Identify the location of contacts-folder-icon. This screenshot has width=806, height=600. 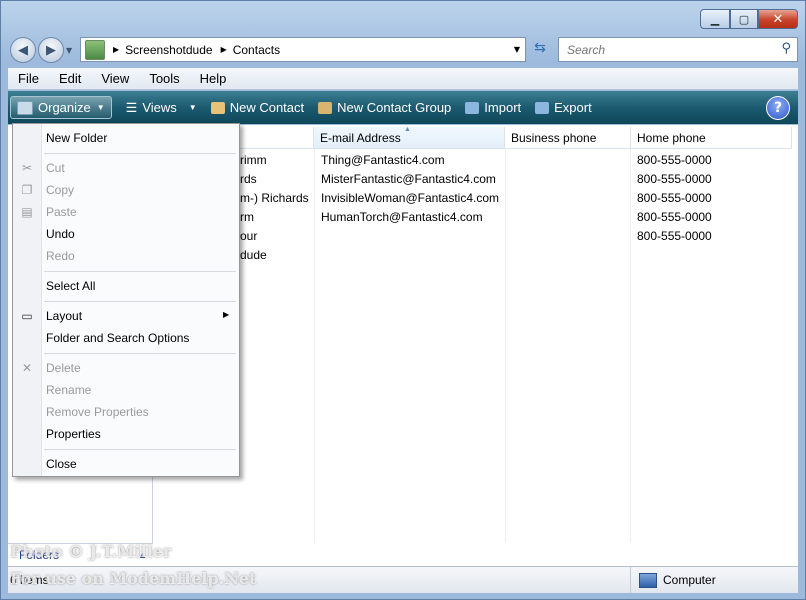
(95, 49).